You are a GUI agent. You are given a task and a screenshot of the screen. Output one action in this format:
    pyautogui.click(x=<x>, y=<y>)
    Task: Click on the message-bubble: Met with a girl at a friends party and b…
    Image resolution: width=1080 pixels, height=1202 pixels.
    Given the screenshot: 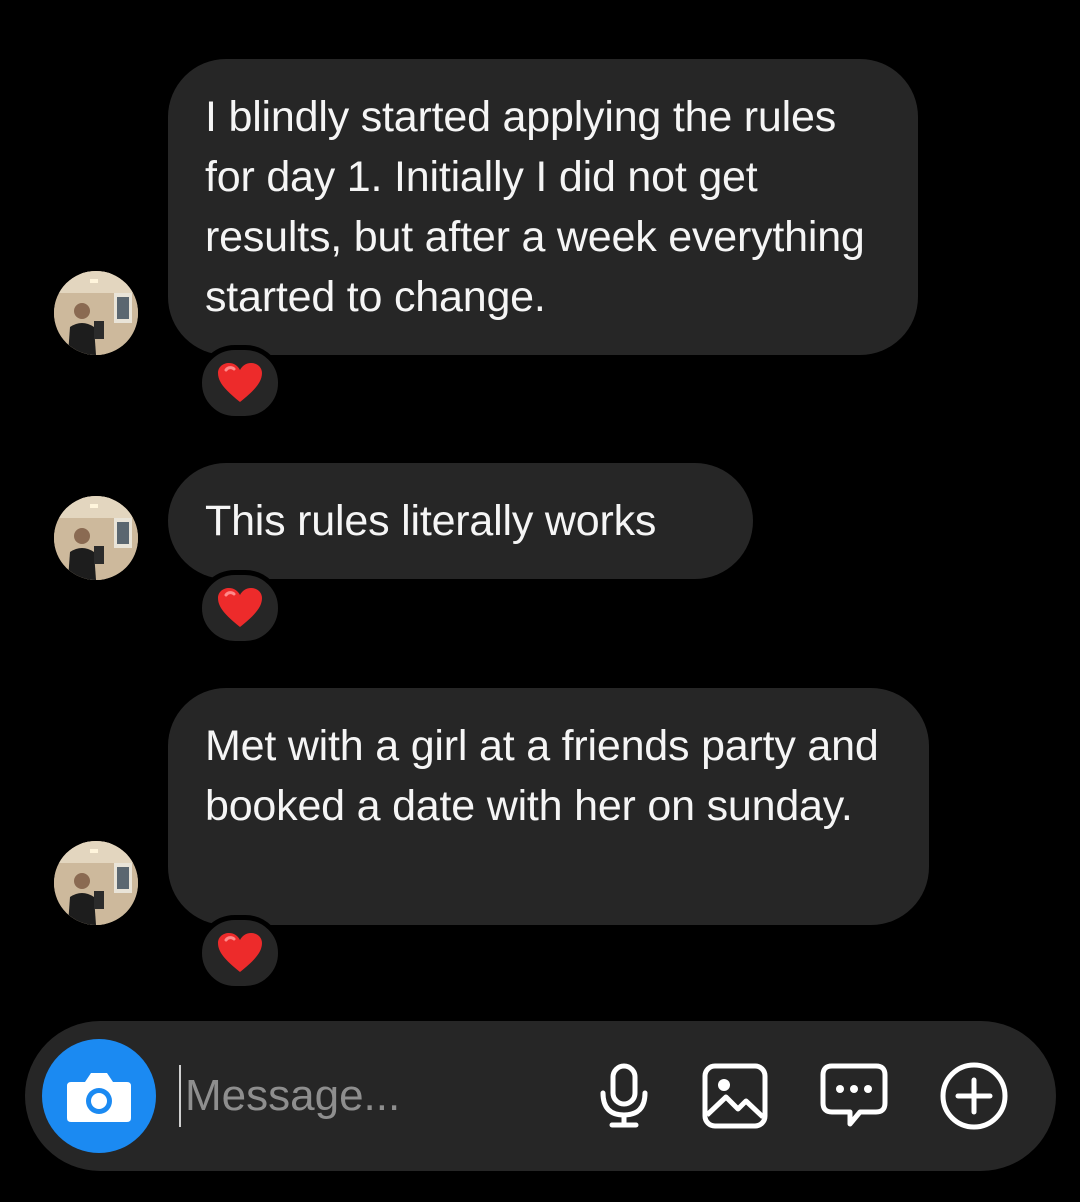 What is the action you would take?
    pyautogui.click(x=548, y=806)
    